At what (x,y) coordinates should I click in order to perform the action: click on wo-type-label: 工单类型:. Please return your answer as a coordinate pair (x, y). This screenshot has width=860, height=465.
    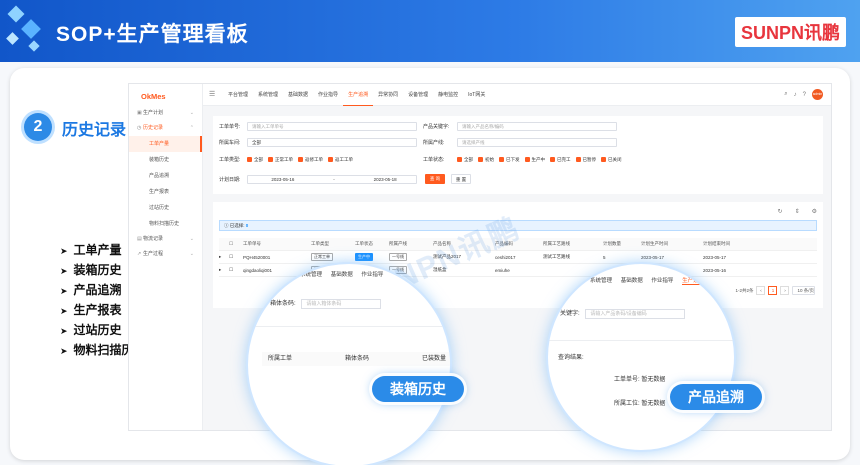
    Looking at the image, I should click on (230, 160).